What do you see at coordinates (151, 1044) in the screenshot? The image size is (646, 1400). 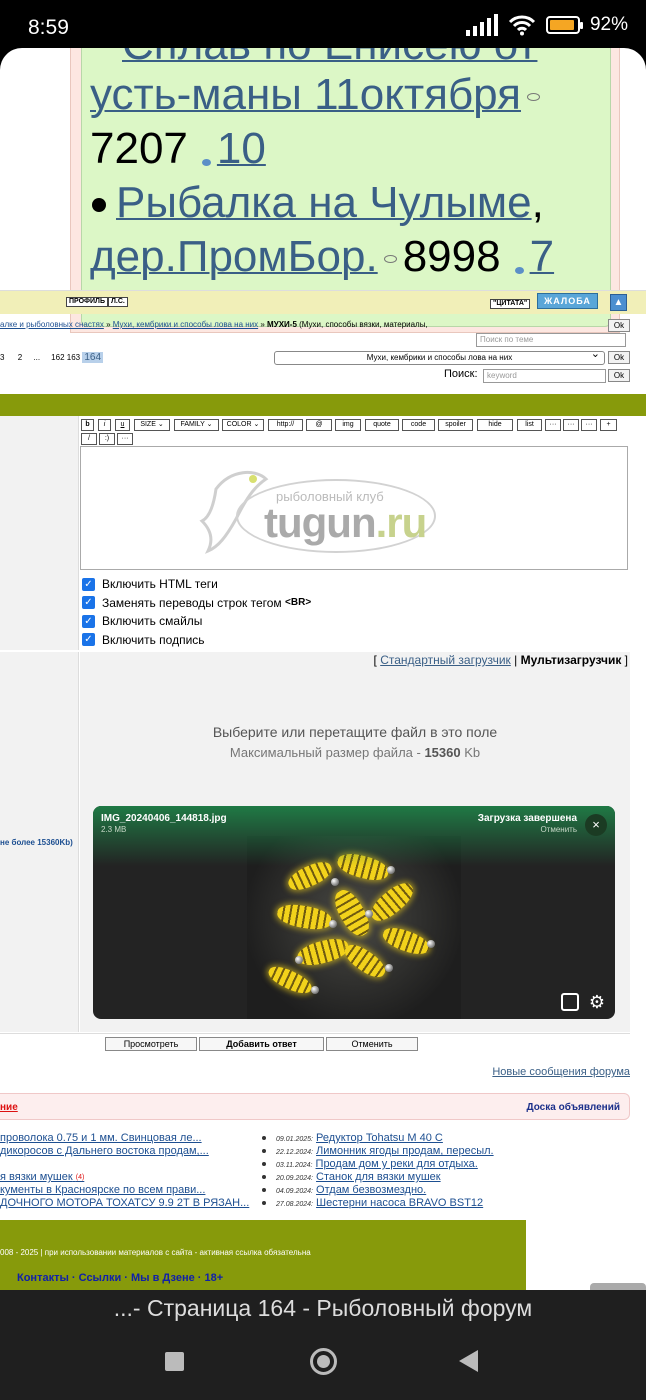 I see `preview-button: Просмотреть` at bounding box center [151, 1044].